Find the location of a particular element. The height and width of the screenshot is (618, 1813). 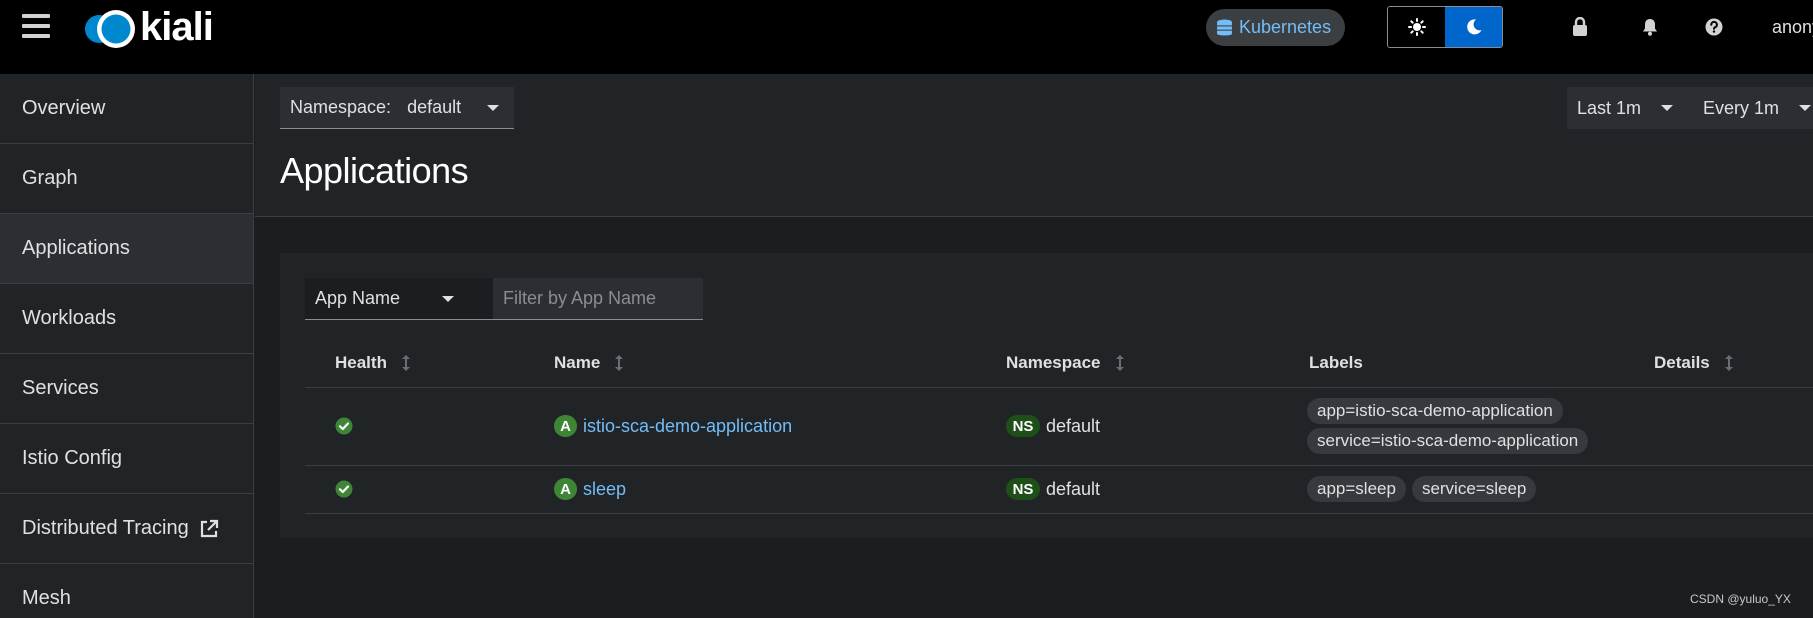

user-menu: anonymous is located at coordinates (1792, 27).